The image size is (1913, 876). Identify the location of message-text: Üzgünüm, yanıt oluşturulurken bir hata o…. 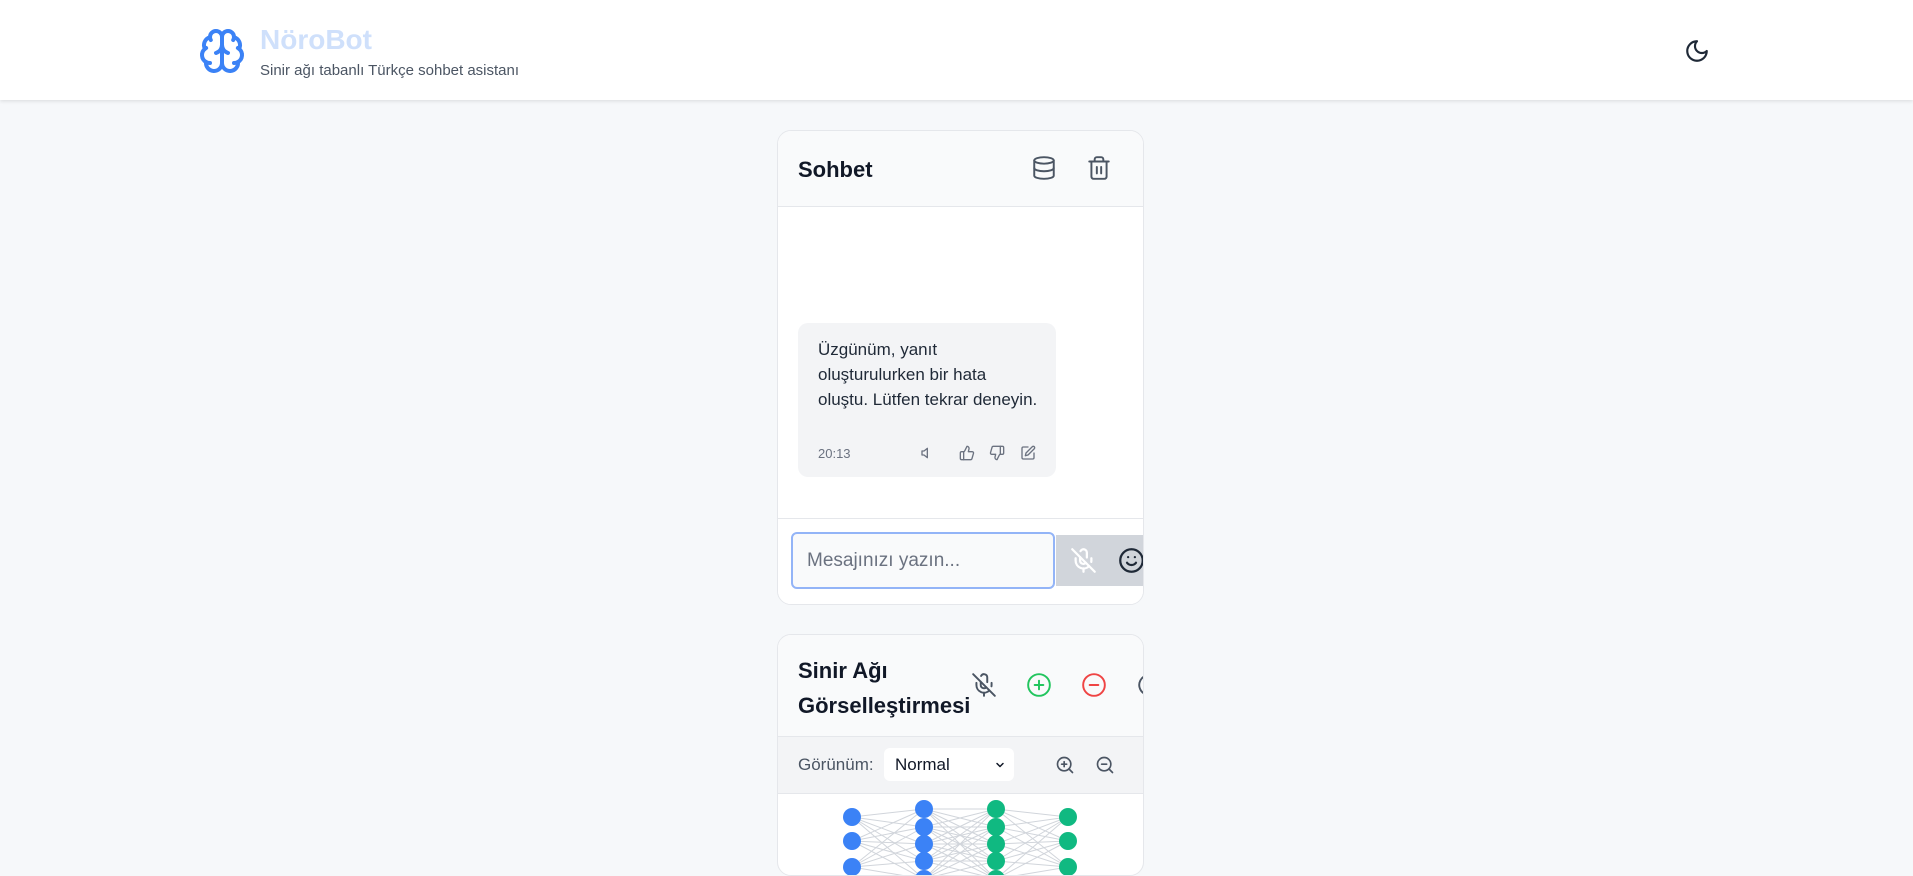
(928, 374).